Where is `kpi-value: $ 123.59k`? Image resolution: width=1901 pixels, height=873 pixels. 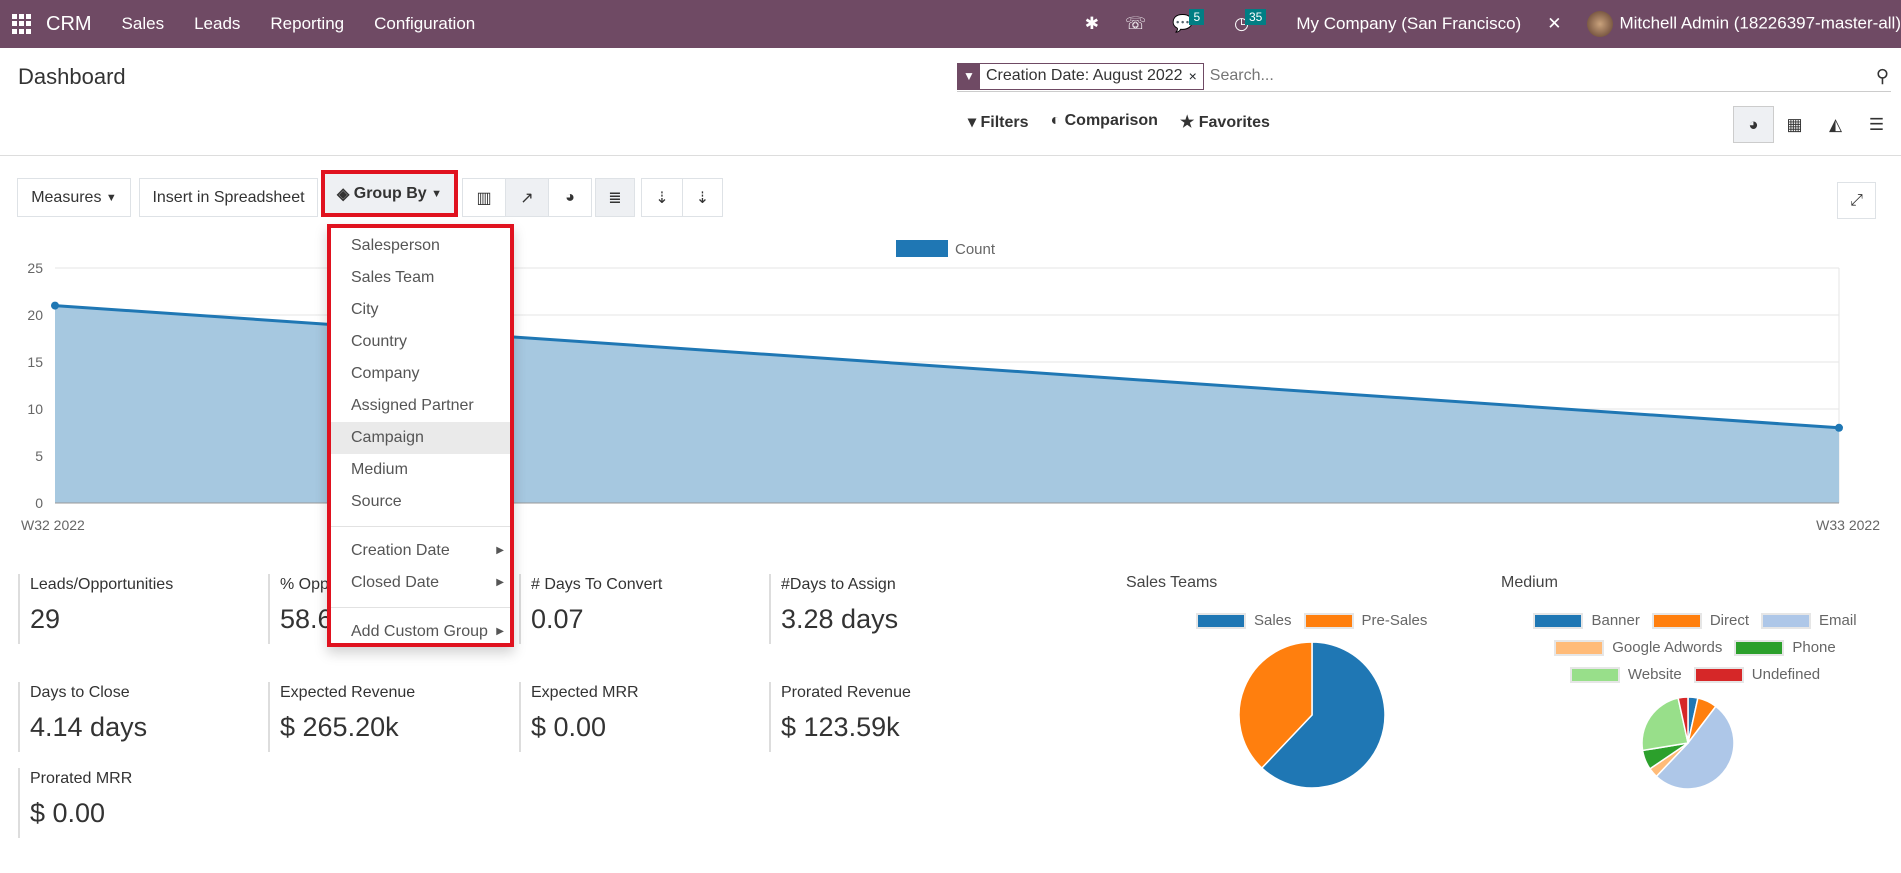
kpi-value: $ 123.59k is located at coordinates (840, 727).